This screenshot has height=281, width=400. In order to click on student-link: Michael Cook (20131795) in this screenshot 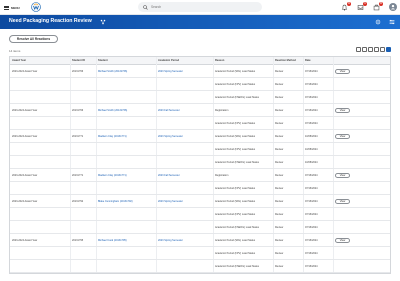, I will do `click(112, 240)`.